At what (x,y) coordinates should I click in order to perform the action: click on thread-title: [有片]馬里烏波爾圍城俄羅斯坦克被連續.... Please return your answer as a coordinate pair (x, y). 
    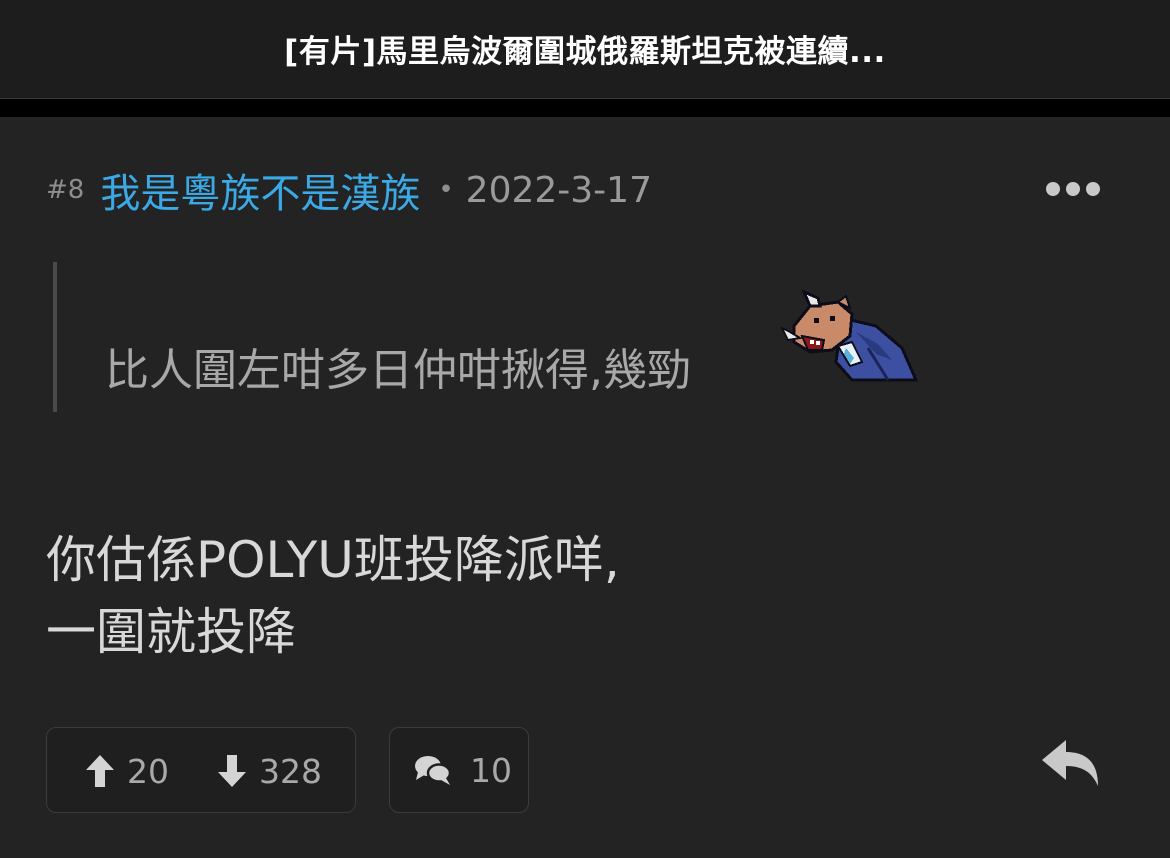
    Looking at the image, I should click on (585, 48).